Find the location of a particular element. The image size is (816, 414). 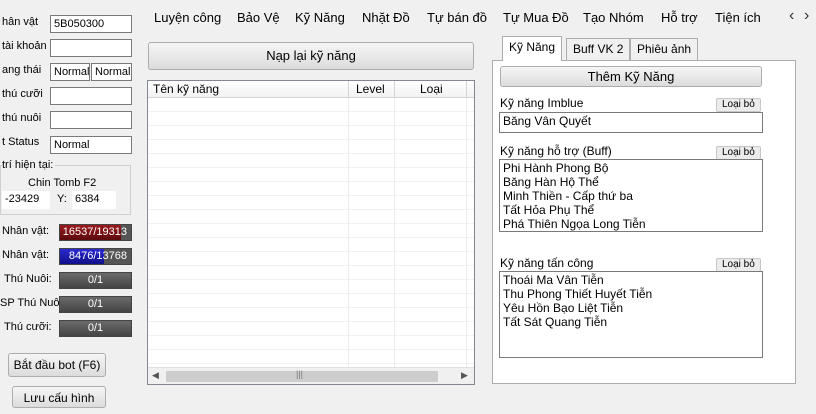

list-item: Phá Thiên Ngọa Long Tiễn is located at coordinates (631, 224).